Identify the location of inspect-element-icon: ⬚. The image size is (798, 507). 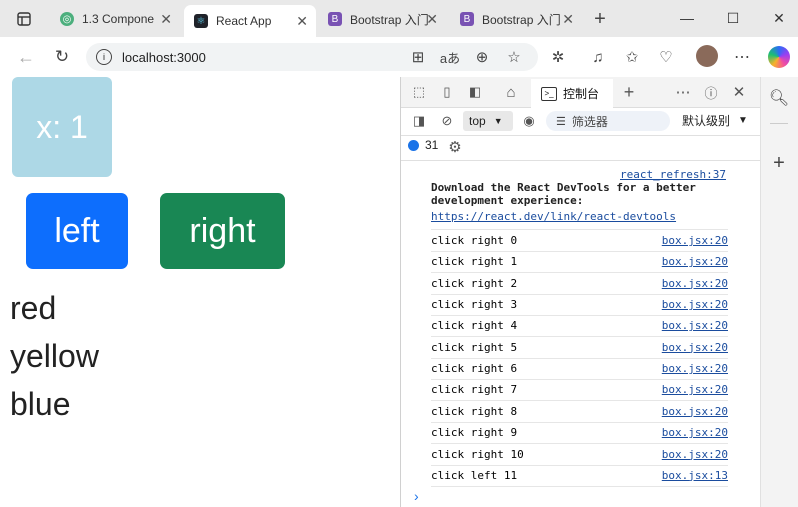
(419, 92).